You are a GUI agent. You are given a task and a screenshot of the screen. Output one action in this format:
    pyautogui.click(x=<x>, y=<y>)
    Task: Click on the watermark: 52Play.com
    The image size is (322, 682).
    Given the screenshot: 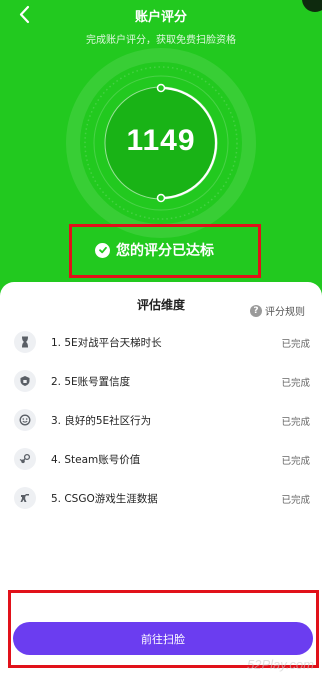 What is the action you would take?
    pyautogui.click(x=280, y=664)
    